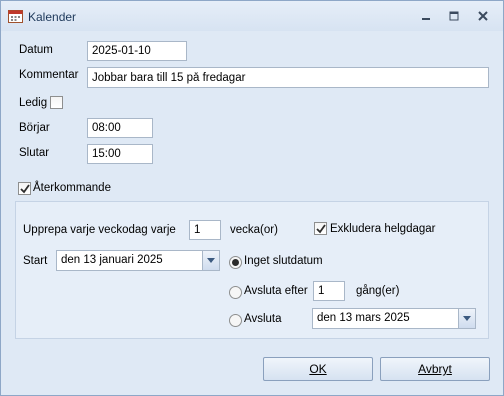 This screenshot has height=396, width=504. What do you see at coordinates (33, 103) in the screenshot?
I see `ledig-label: Ledig` at bounding box center [33, 103].